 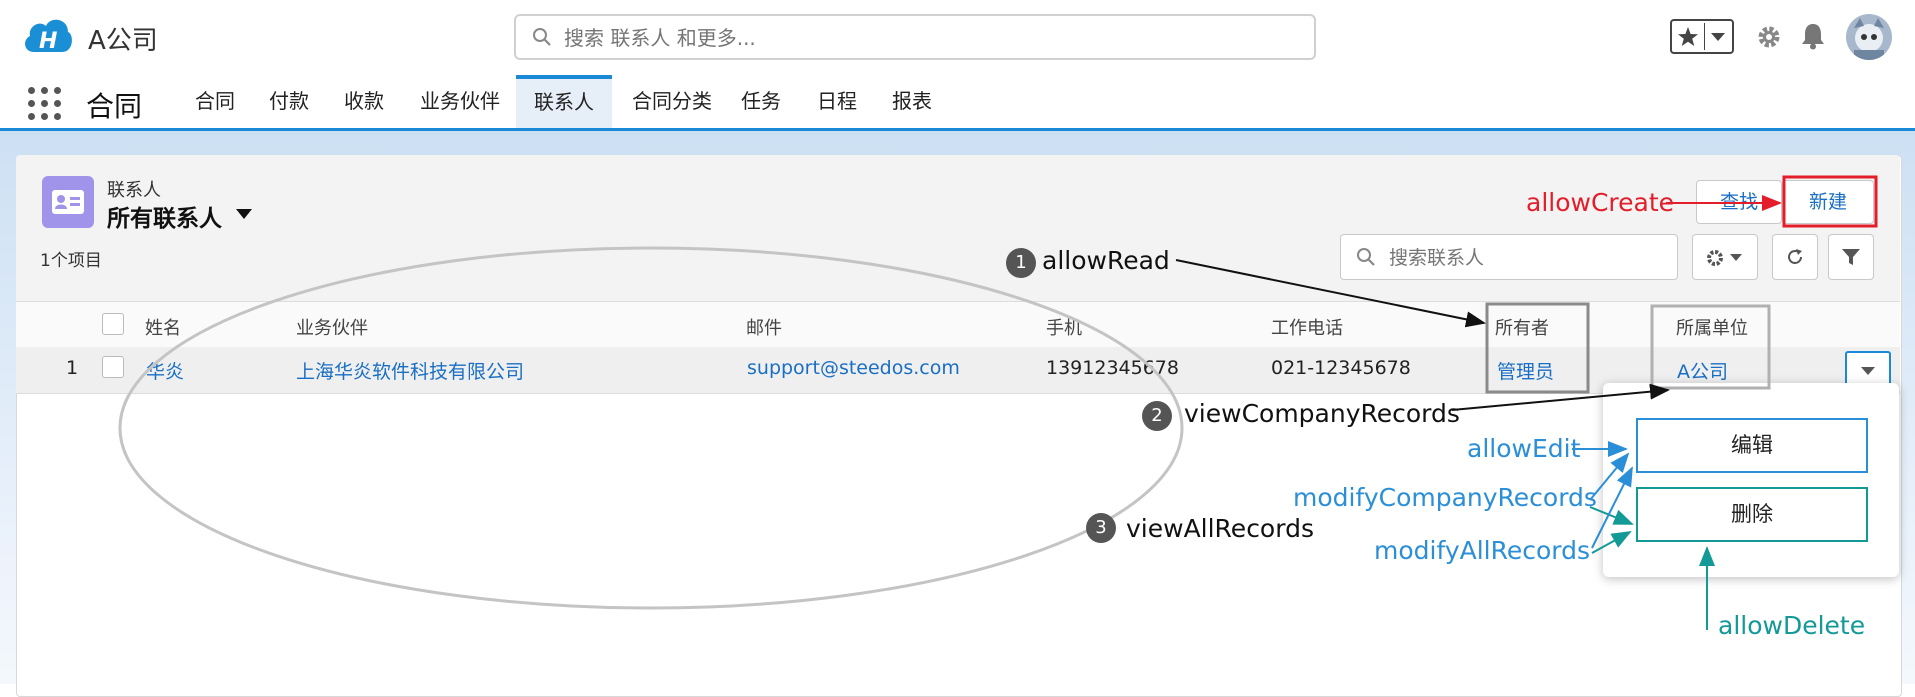 What do you see at coordinates (1220, 528) in the screenshot?
I see `view-all-records-label: viewAllRecords` at bounding box center [1220, 528].